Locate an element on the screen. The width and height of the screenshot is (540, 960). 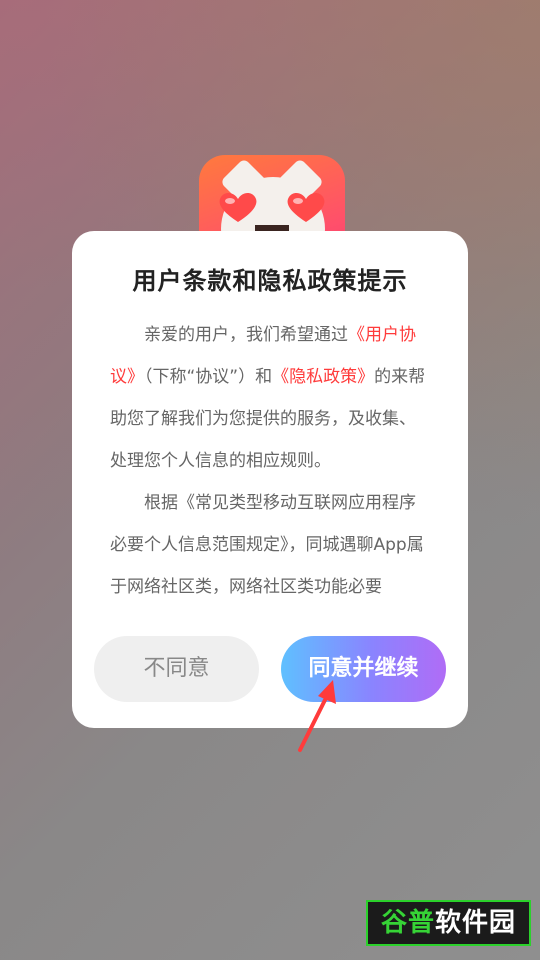
dialog-title: 用户条款和隐私政策提示 is located at coordinates (270, 281).